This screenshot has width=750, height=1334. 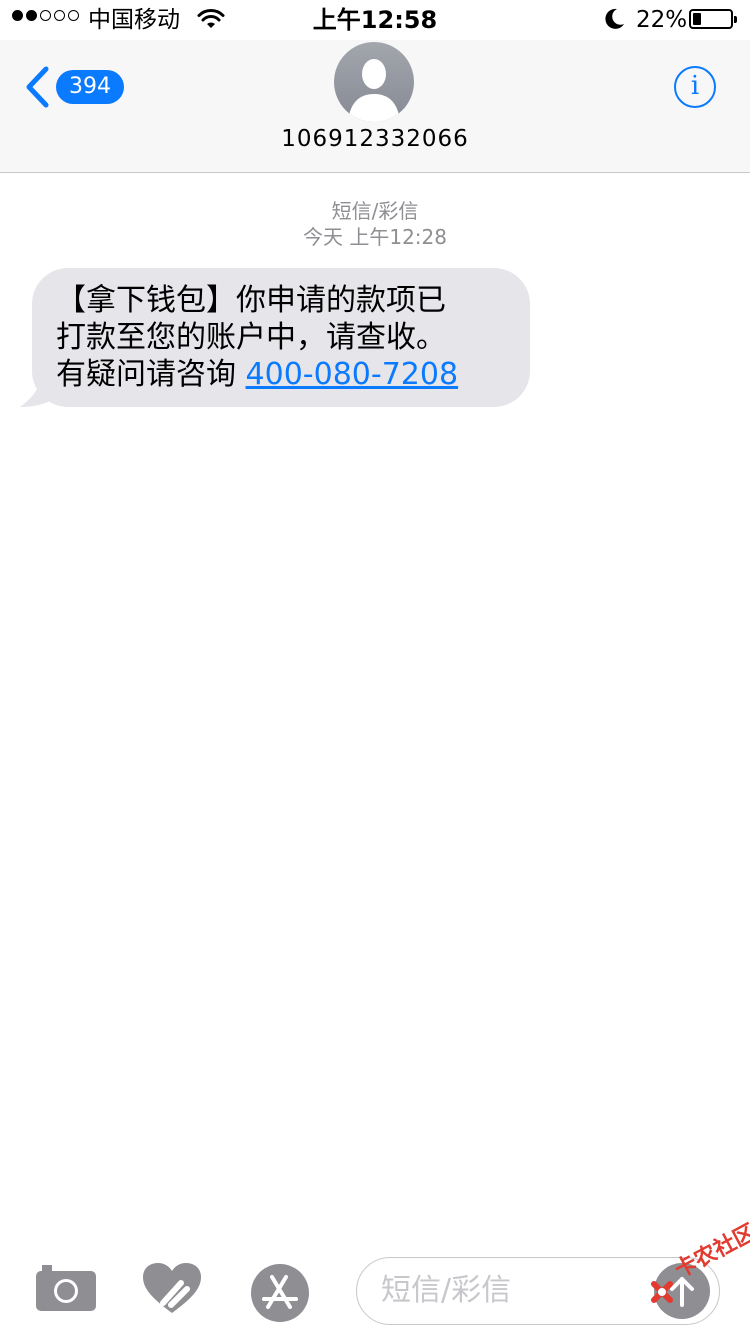 I want to click on info-icon: i, so click(x=695, y=86).